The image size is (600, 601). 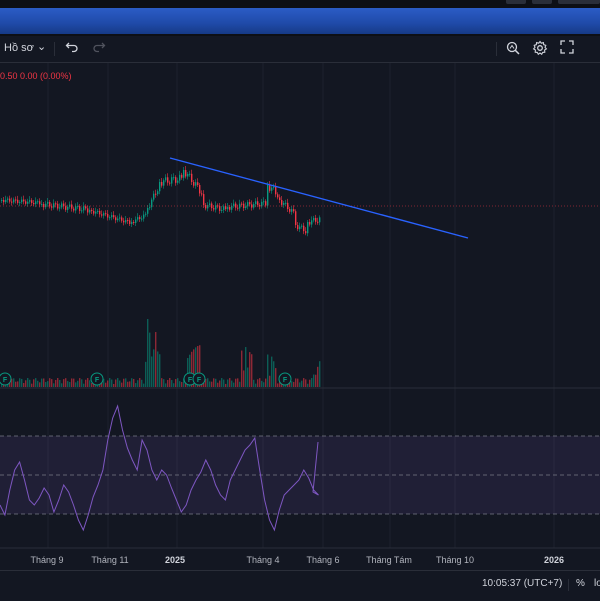 What do you see at coordinates (389, 560) in the screenshot?
I see `time-axis-label: Tháng Tám` at bounding box center [389, 560].